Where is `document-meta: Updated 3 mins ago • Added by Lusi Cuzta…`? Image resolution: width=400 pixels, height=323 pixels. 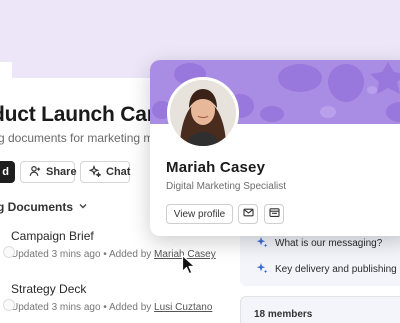
document-meta: Updated 3 mins ago • Added by Lusi Cuzta… is located at coordinates (111, 307).